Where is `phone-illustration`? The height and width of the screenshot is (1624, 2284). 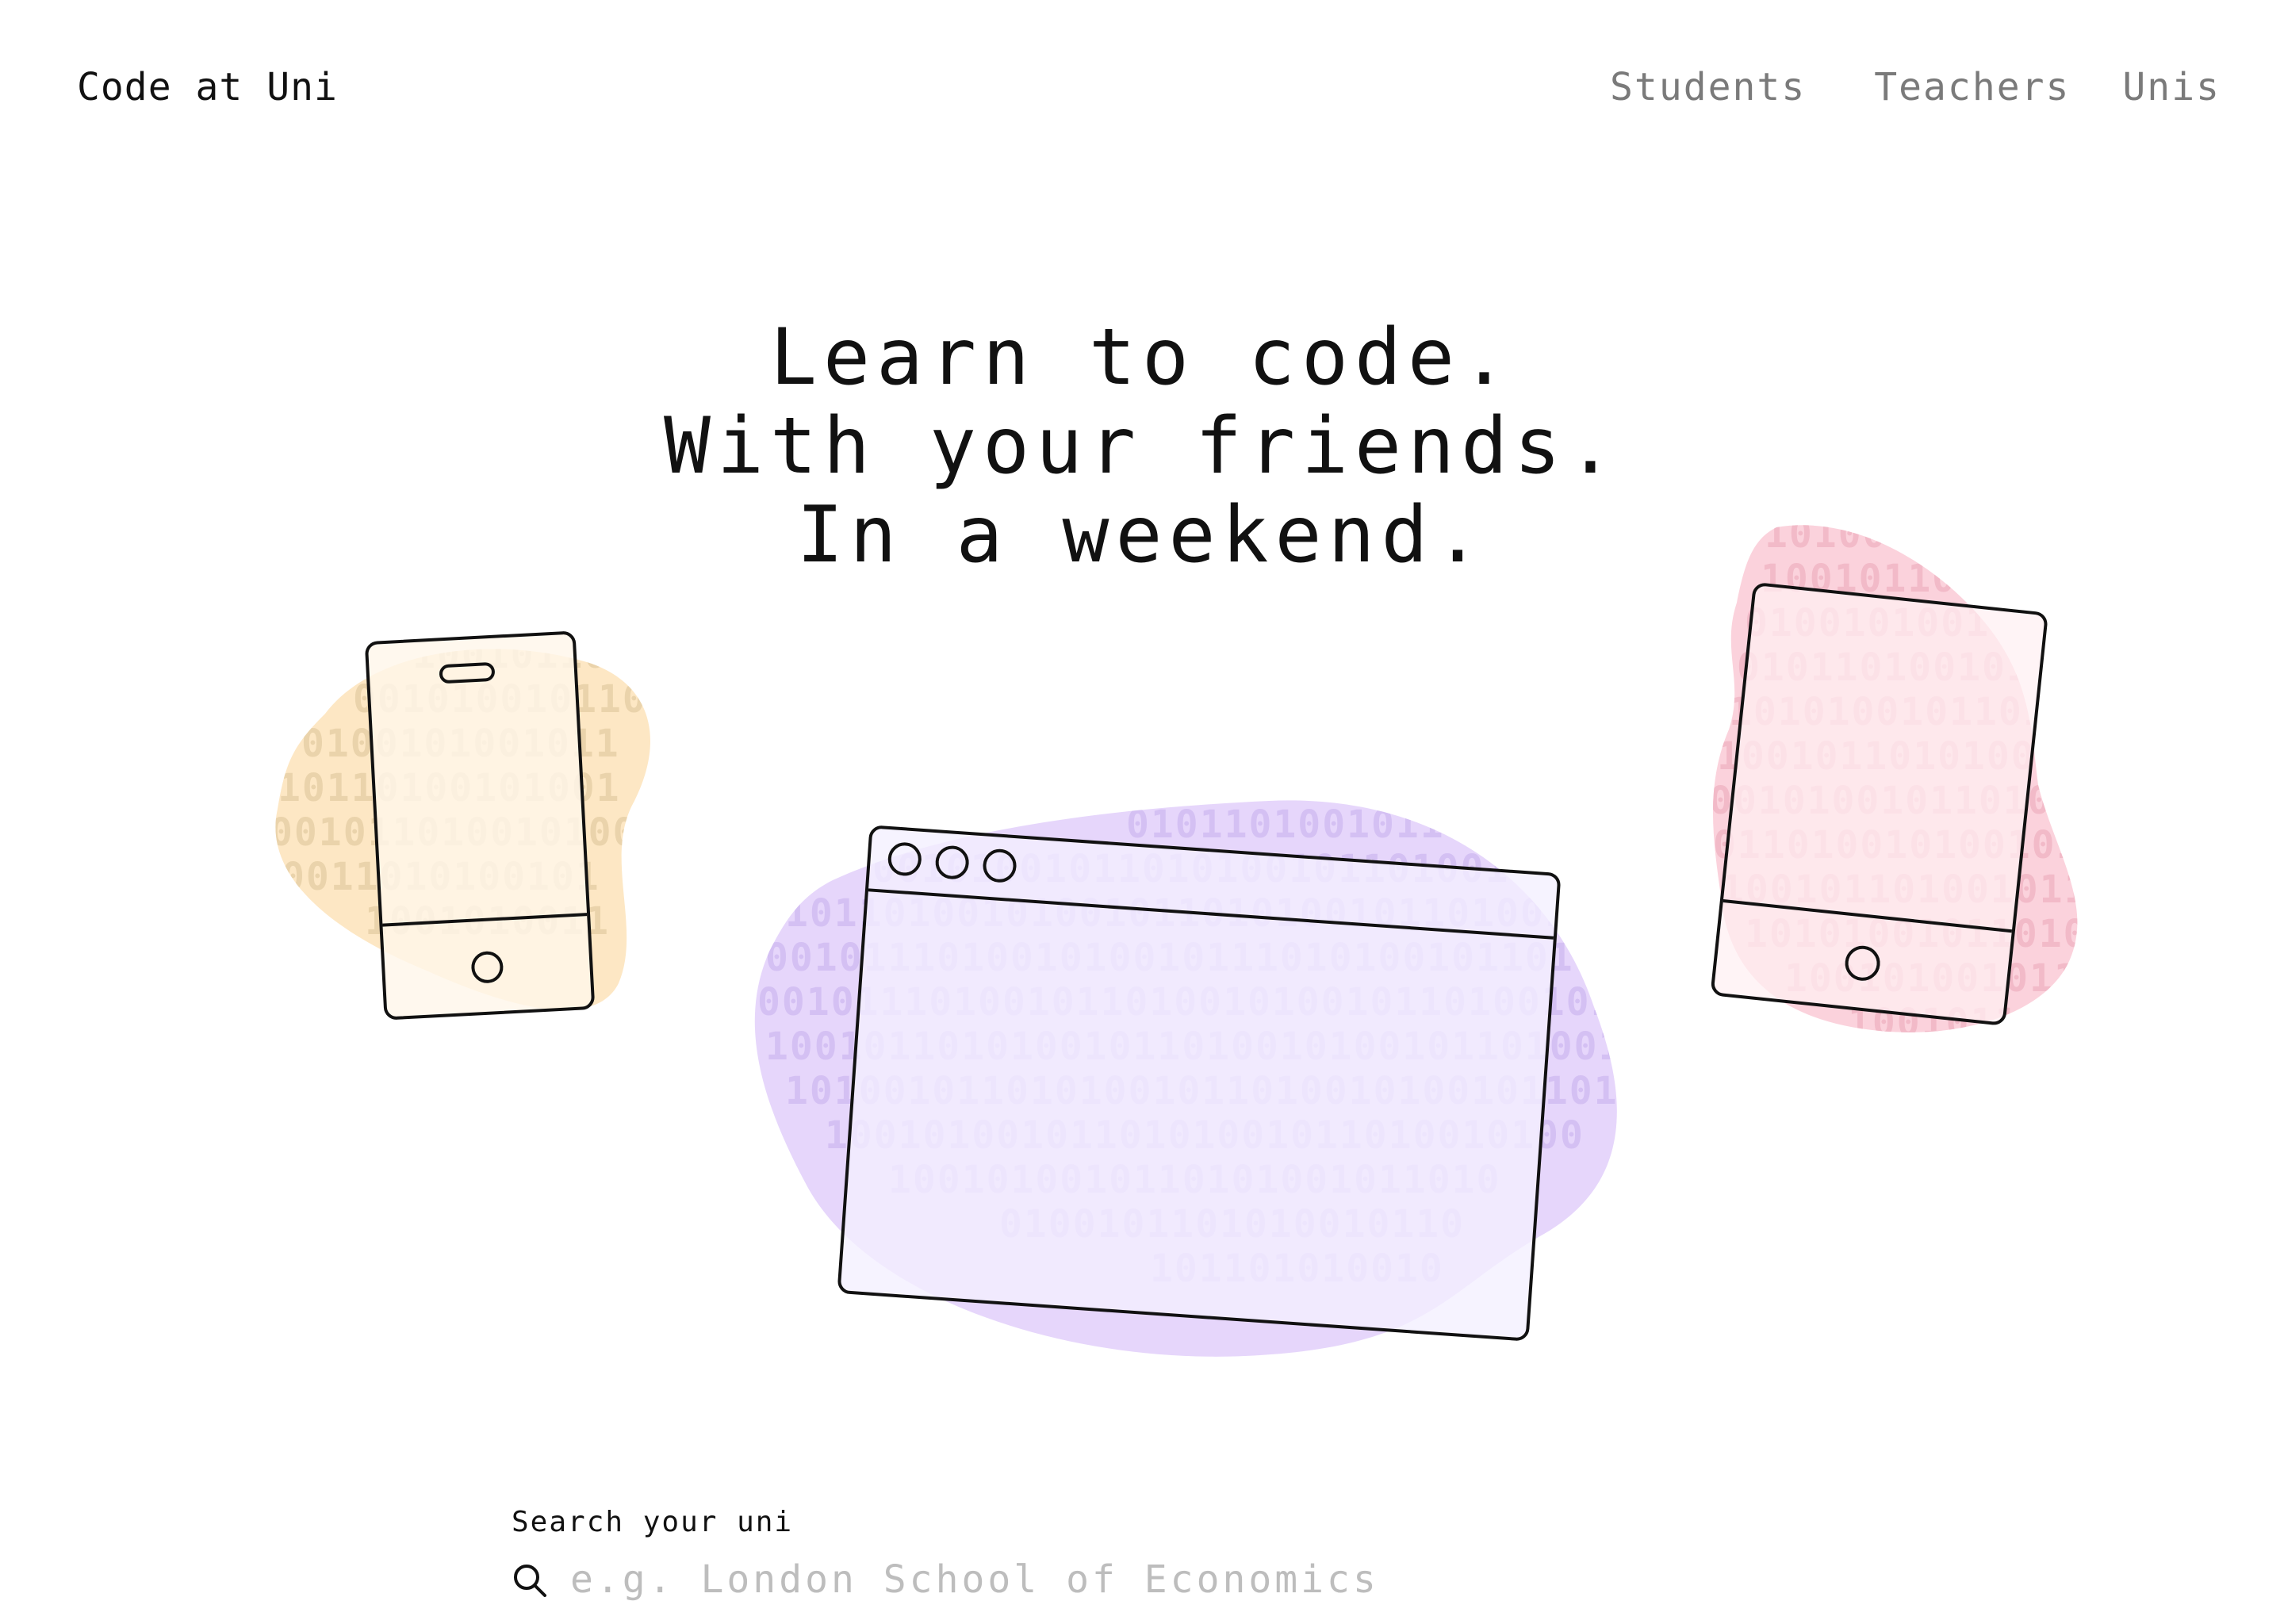
phone-illustration is located at coordinates (480, 825).